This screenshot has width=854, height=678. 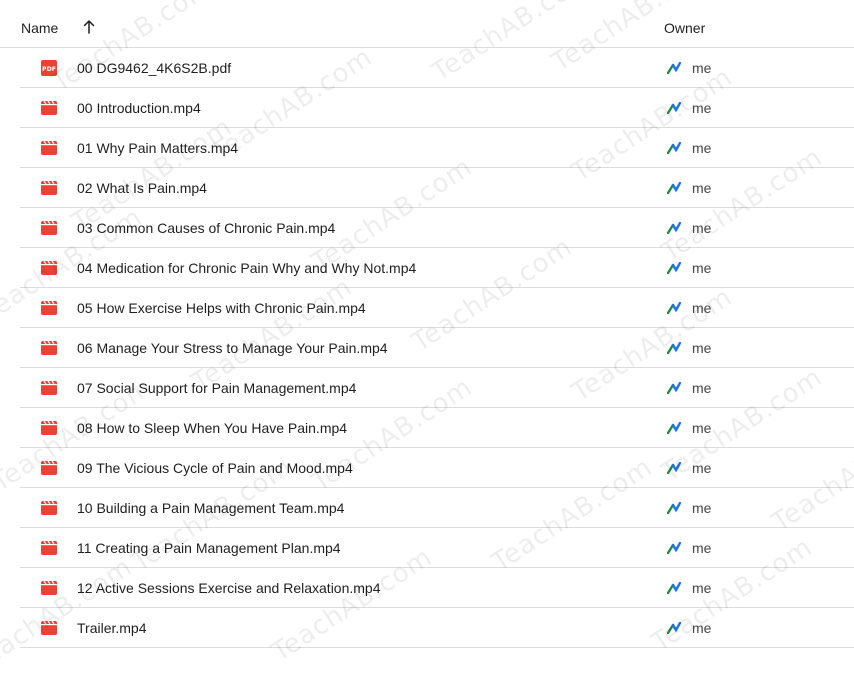 I want to click on arrow-up-icon, so click(x=89, y=27).